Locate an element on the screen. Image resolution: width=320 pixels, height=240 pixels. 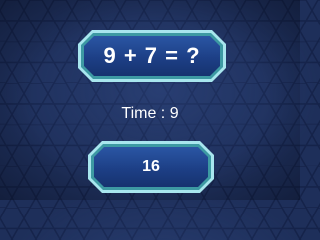
question-panel: 9 + 7 = ? is located at coordinates (152, 56).